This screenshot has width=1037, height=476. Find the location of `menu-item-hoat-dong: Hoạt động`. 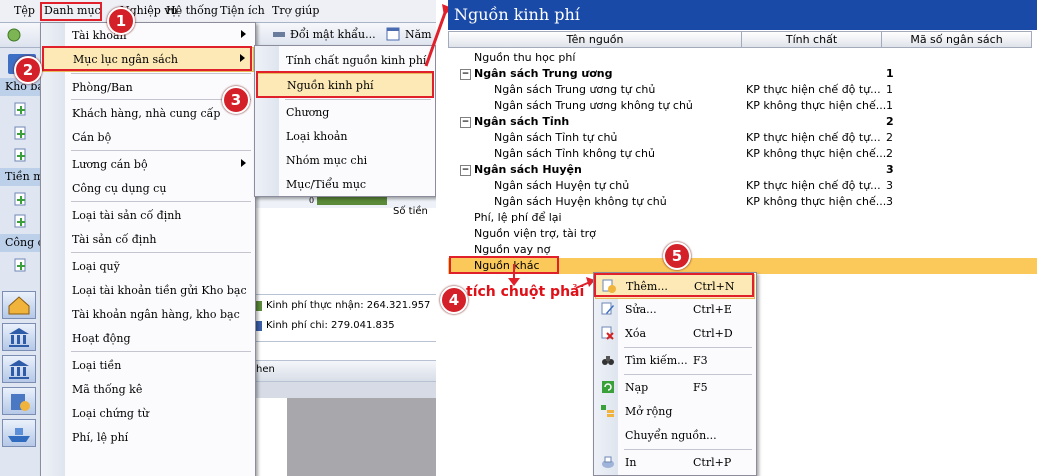

menu-item-hoat-dong: Hoạt động is located at coordinates (148, 338).